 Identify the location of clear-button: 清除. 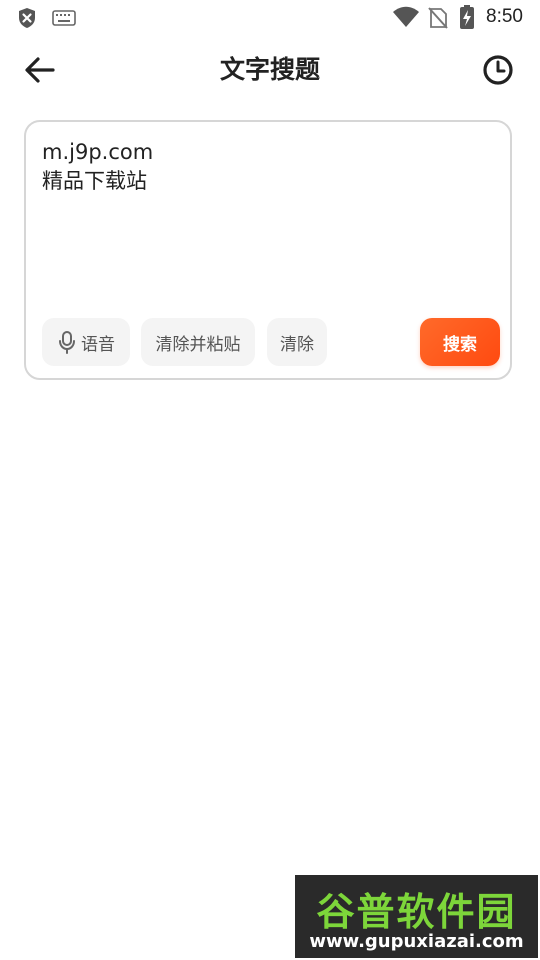
(297, 342).